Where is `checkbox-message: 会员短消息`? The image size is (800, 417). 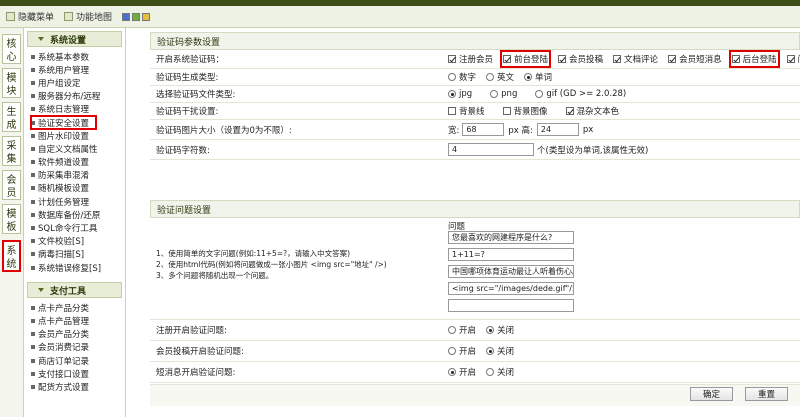
checkbox-message: 会员短消息 is located at coordinates (695, 59).